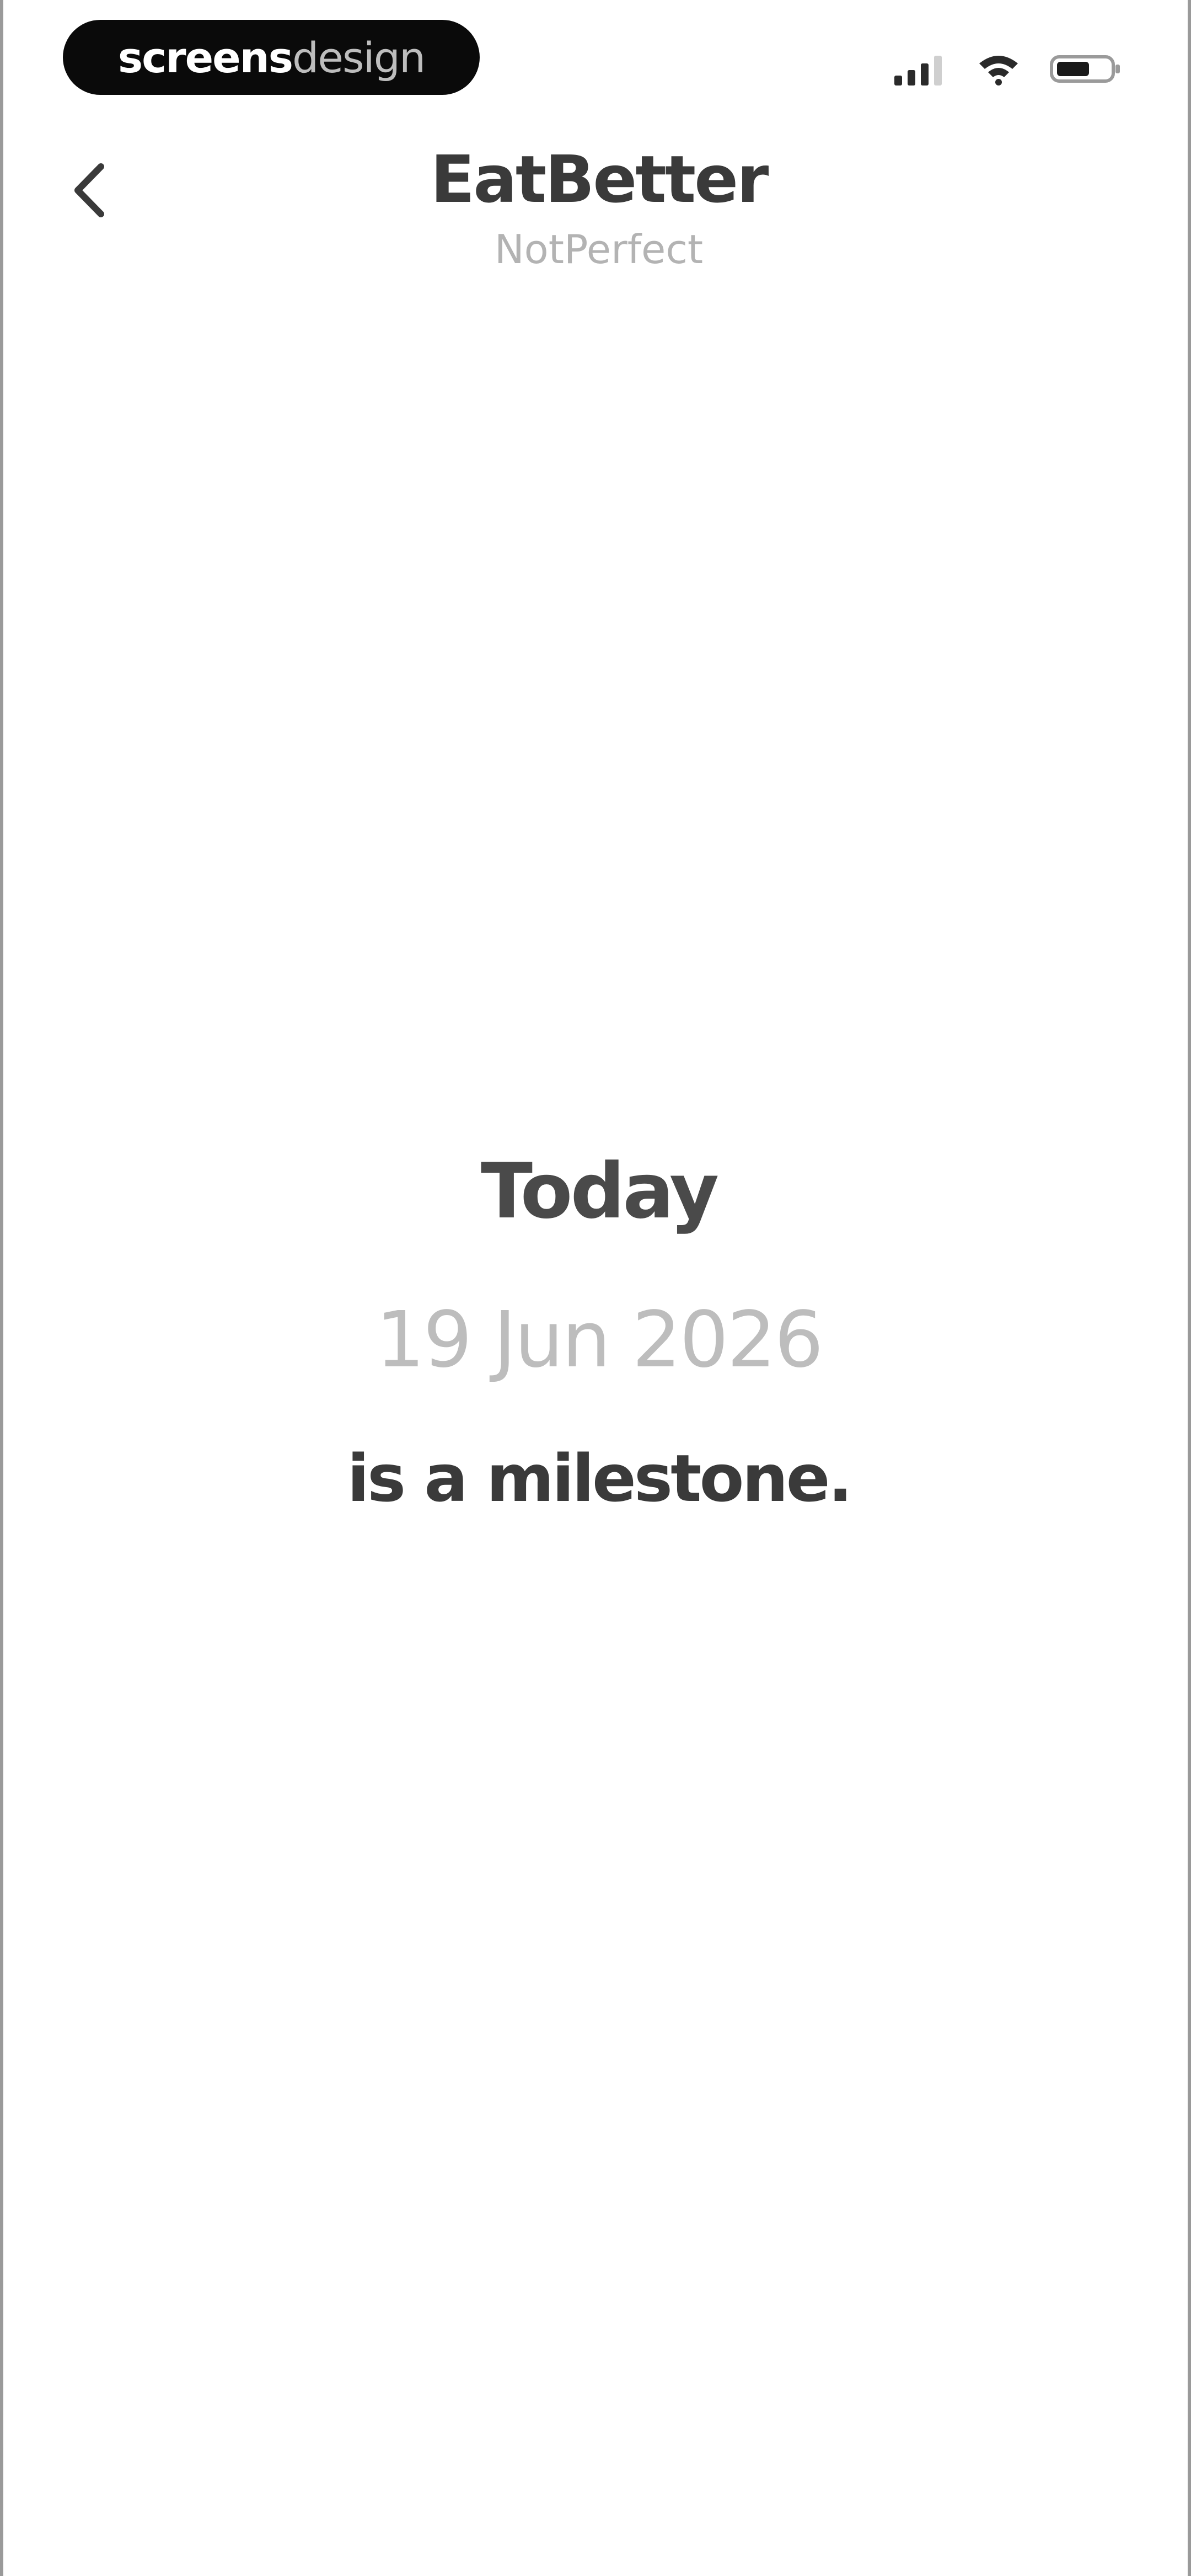 Image resolution: width=1191 pixels, height=2576 pixels. I want to click on battery-icon, so click(1086, 68).